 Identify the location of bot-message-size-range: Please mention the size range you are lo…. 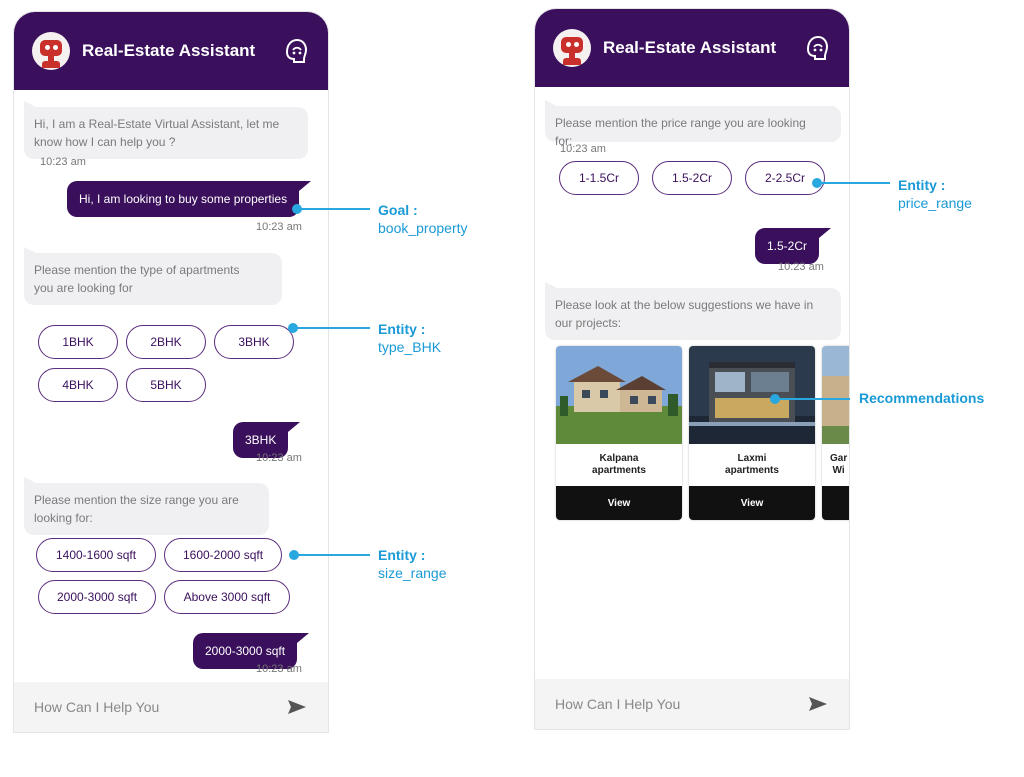
(146, 506).